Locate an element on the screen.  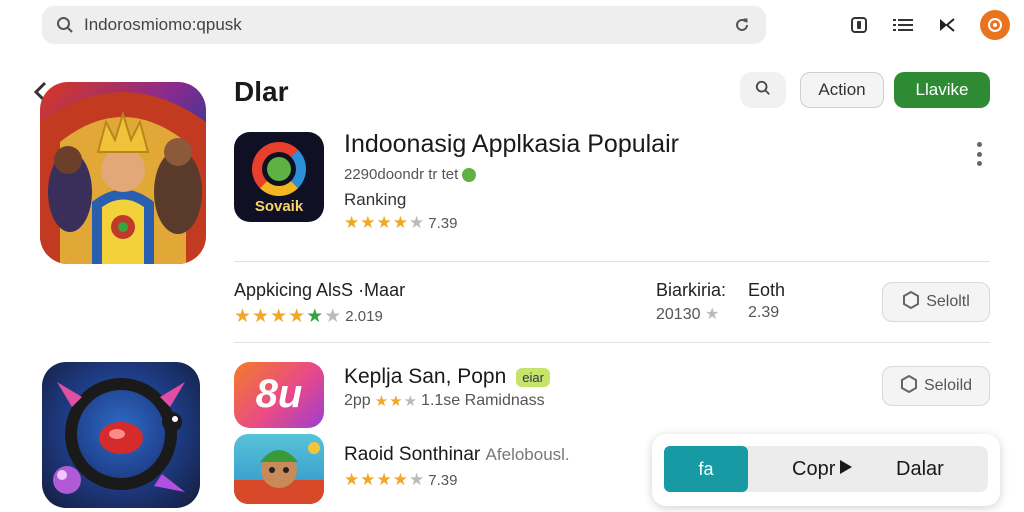
dalar-button: Dalar is located at coordinates (920, 469).